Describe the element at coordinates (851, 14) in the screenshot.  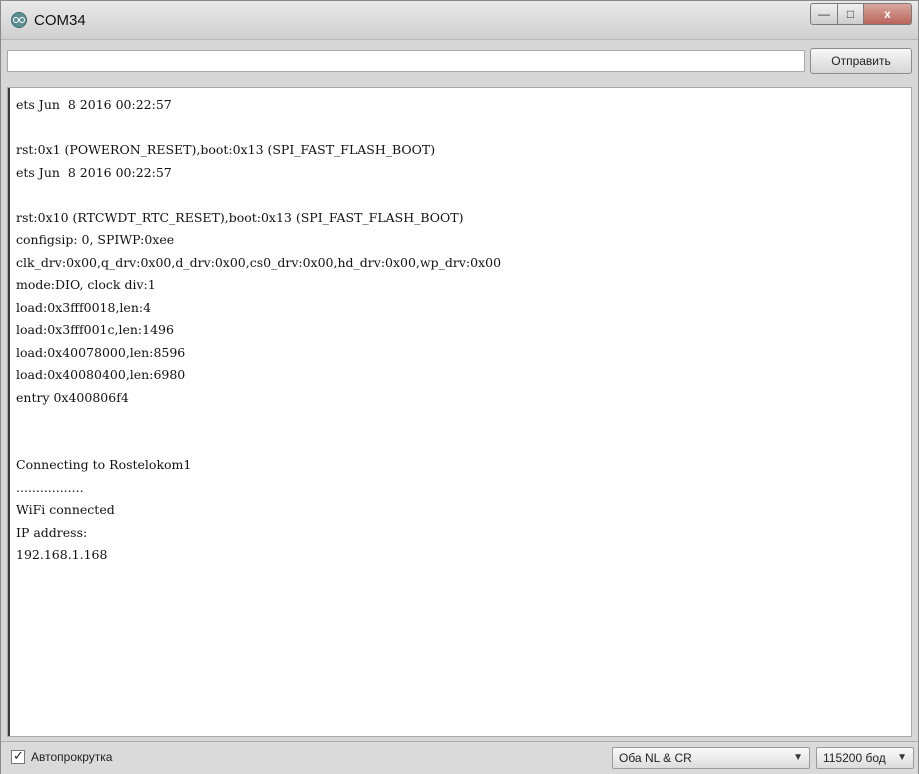
I see `maximize-button: □` at that location.